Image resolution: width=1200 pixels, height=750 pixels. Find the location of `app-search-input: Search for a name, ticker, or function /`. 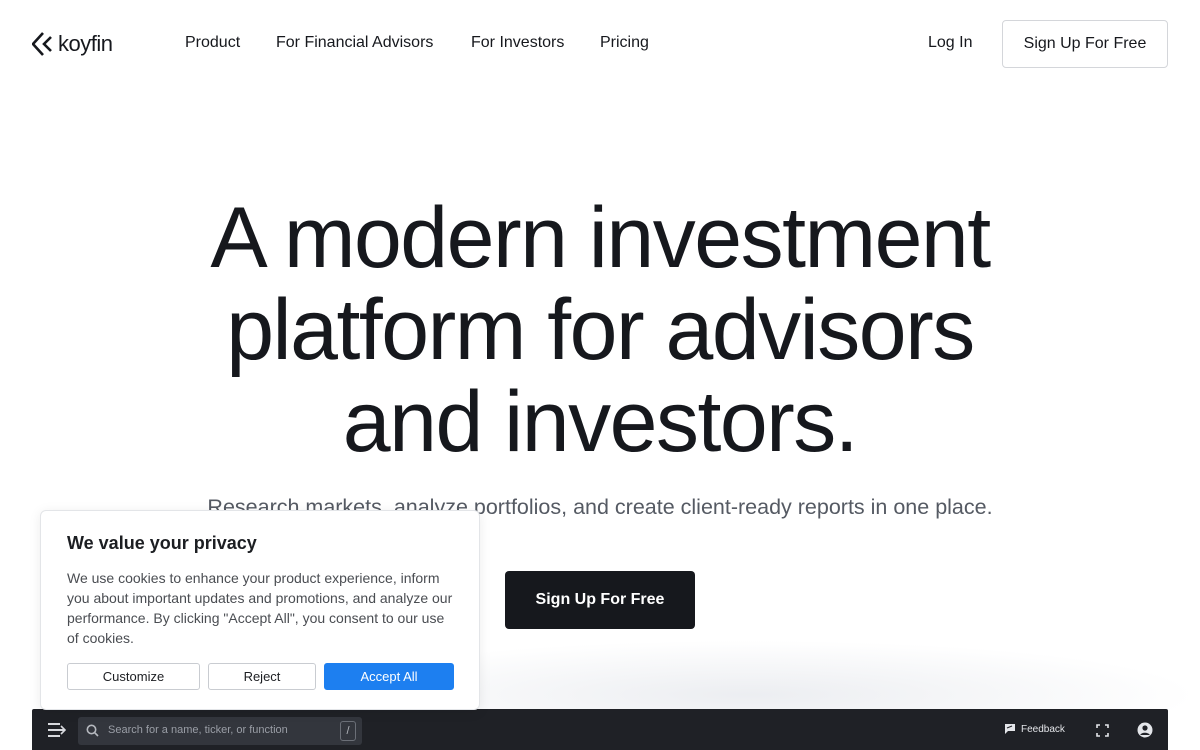

app-search-input: Search for a name, ticker, or function / is located at coordinates (220, 731).